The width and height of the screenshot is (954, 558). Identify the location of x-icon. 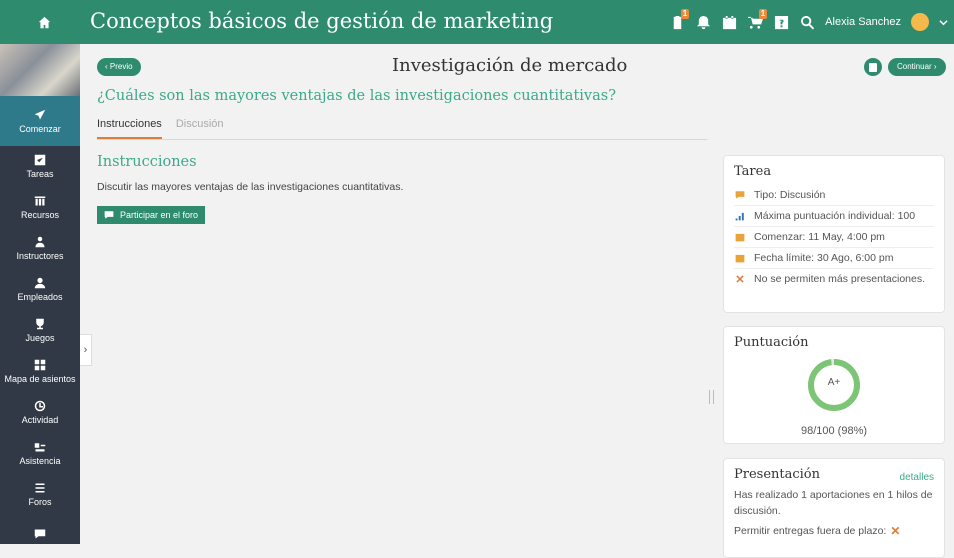
(740, 279).